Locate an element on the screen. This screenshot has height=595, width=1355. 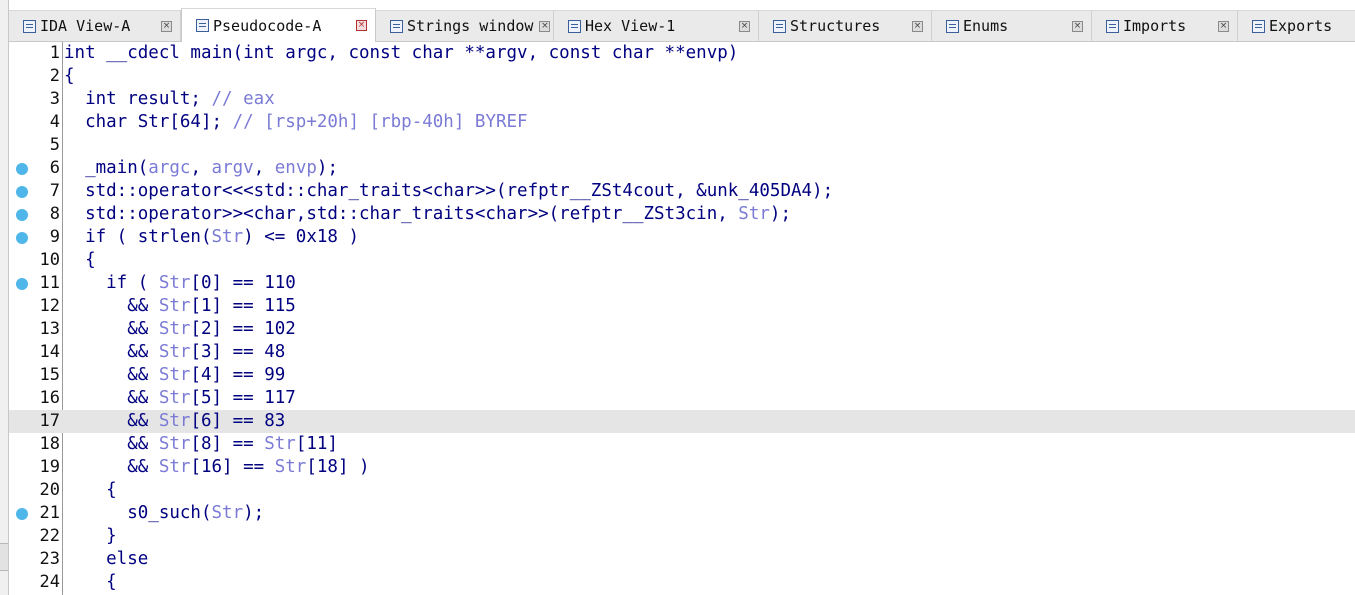
code-line: 13 && Str[2] == 102 is located at coordinates (682, 329).